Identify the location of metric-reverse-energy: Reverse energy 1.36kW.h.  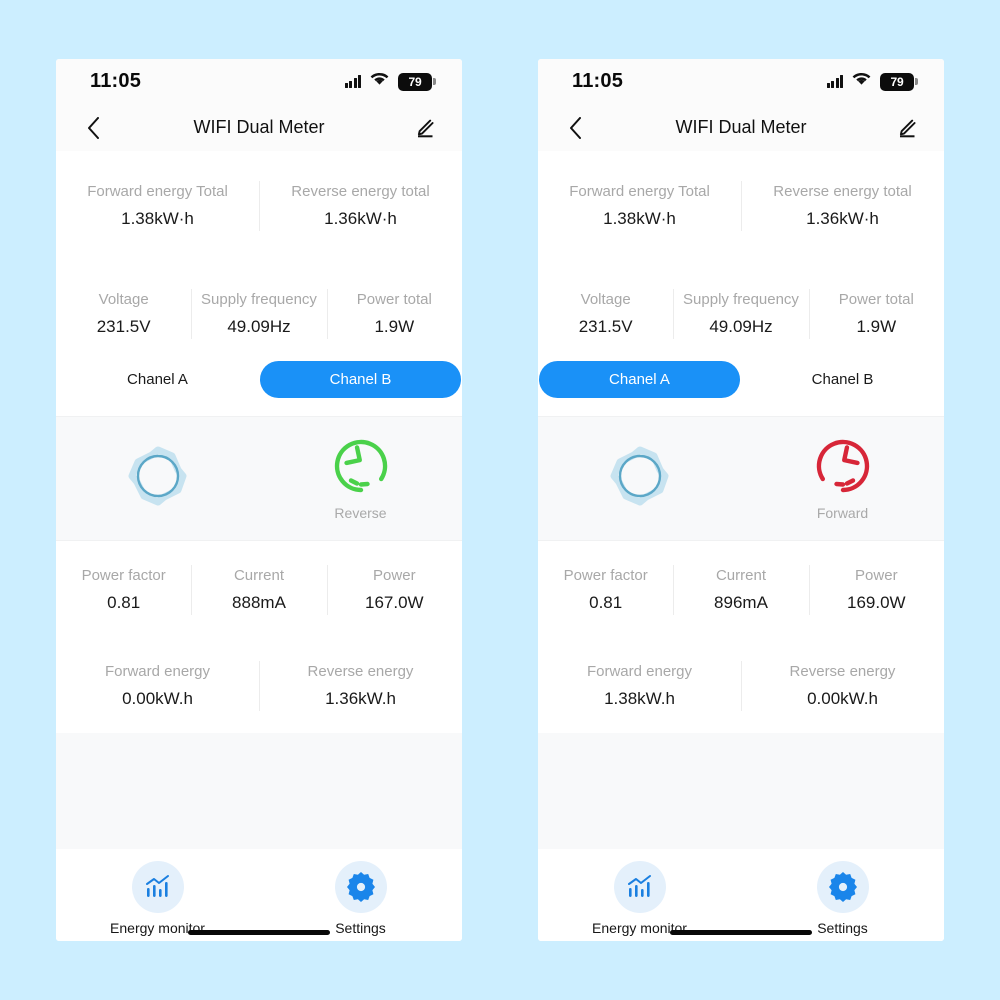
(360, 686).